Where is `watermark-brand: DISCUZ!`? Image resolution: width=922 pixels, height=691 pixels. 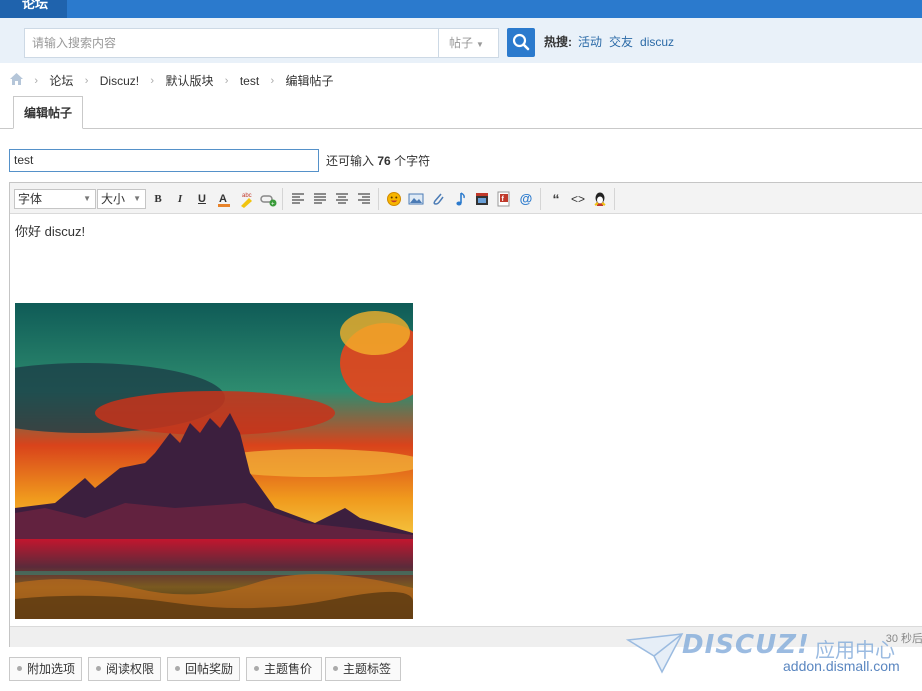 watermark-brand: DISCUZ! is located at coordinates (746, 645).